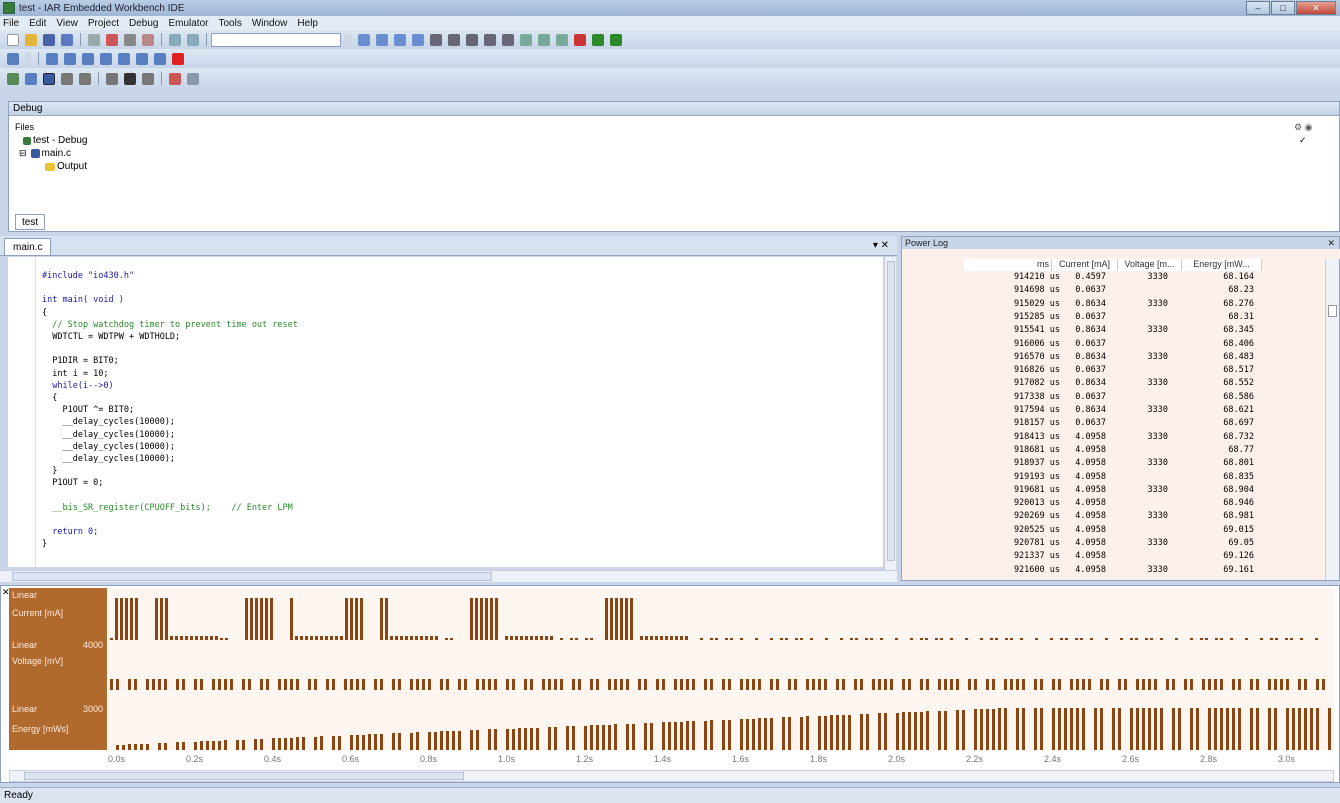 The width and height of the screenshot is (1340, 803). What do you see at coordinates (11, 23) in the screenshot?
I see `menu-file: File` at bounding box center [11, 23].